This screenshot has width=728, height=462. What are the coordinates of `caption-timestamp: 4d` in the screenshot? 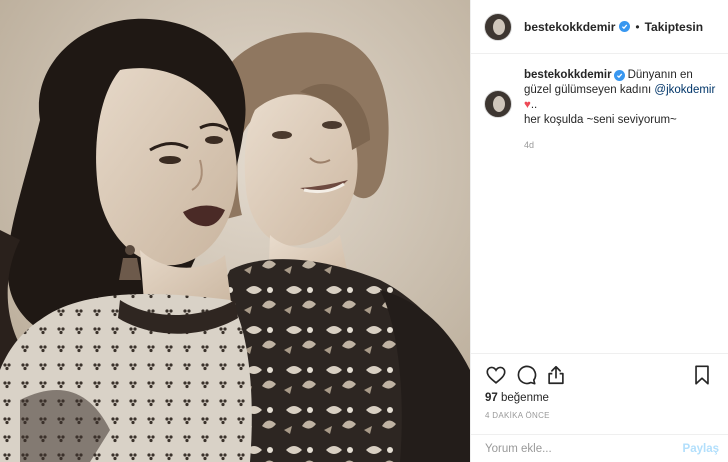 It's located at (622, 145).